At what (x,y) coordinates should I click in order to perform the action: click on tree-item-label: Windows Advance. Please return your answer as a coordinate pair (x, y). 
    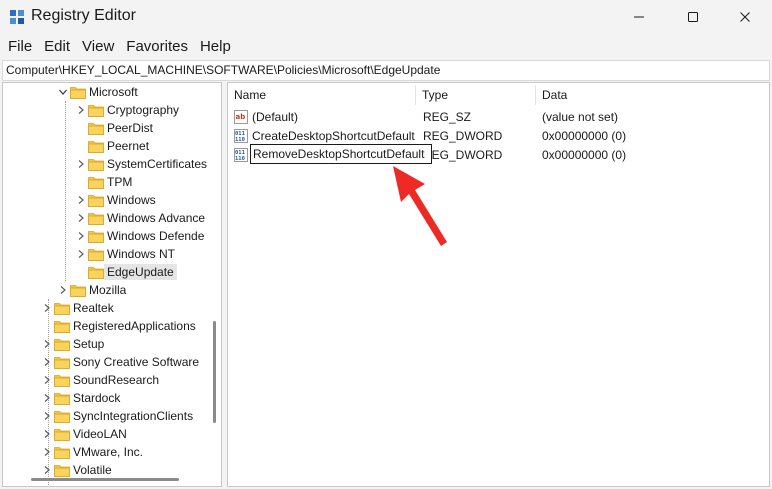
    Looking at the image, I should click on (156, 218).